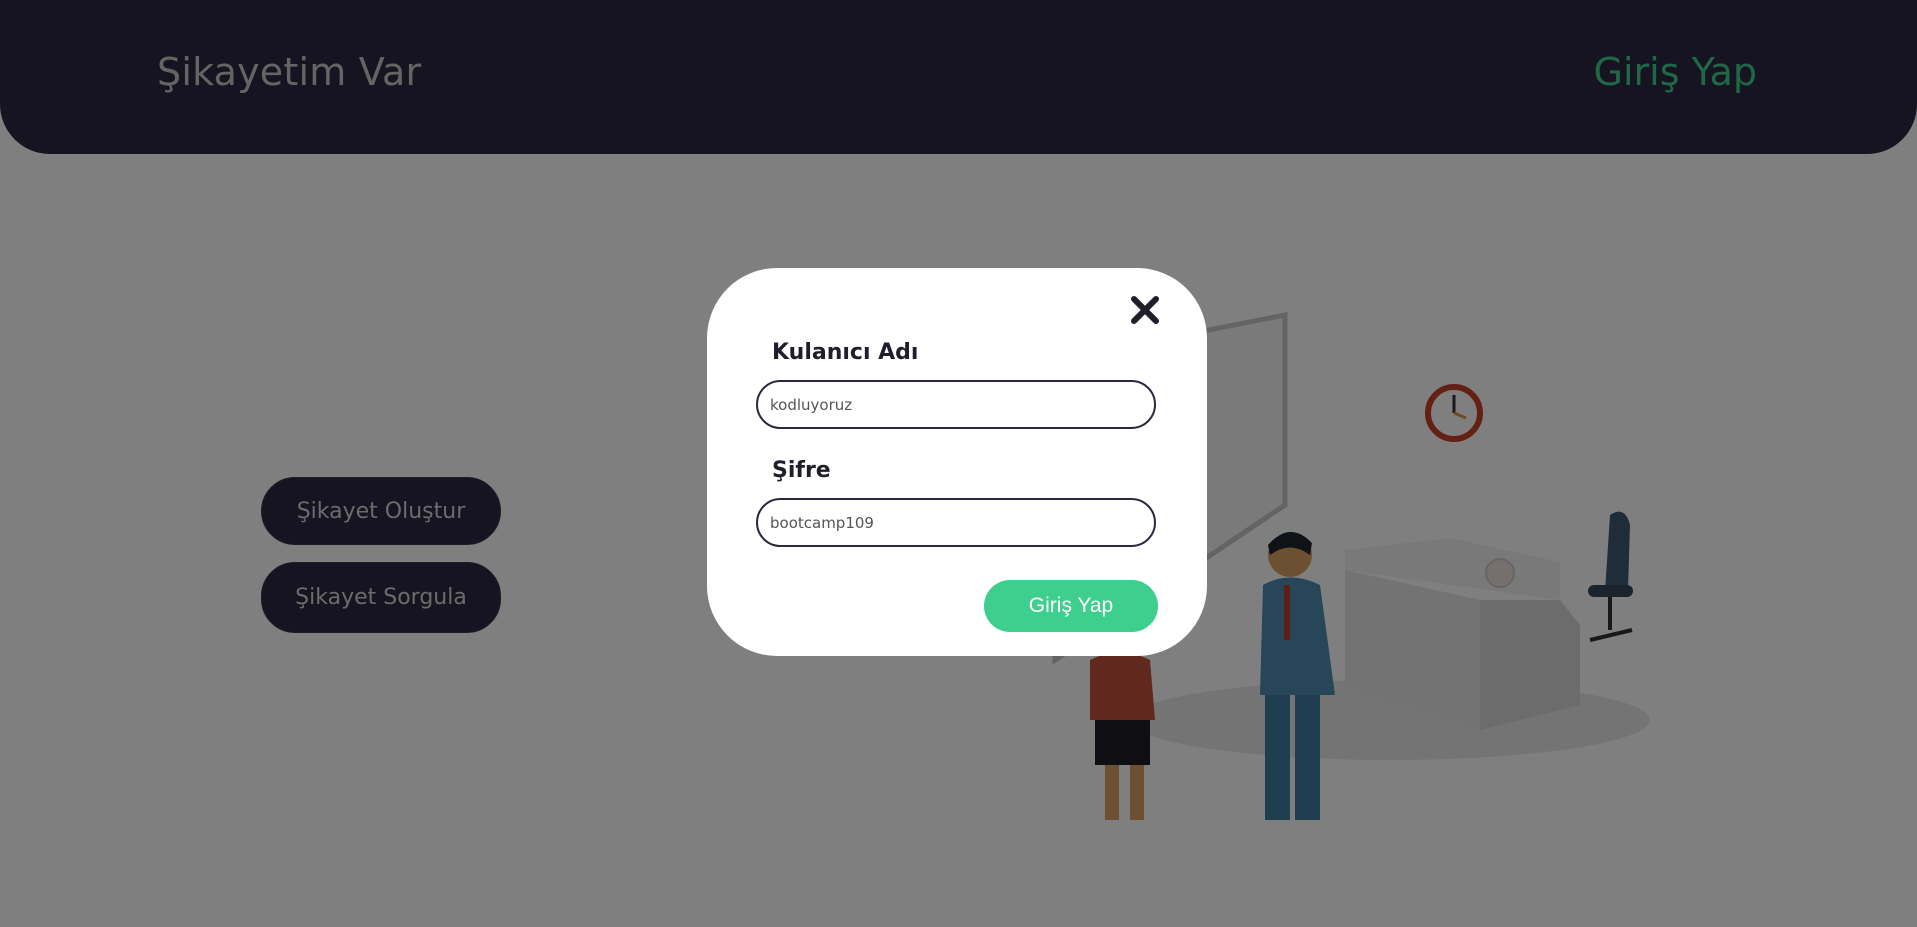  Describe the element at coordinates (1071, 606) in the screenshot. I see `login-submit-button: Giriş Yap` at that location.